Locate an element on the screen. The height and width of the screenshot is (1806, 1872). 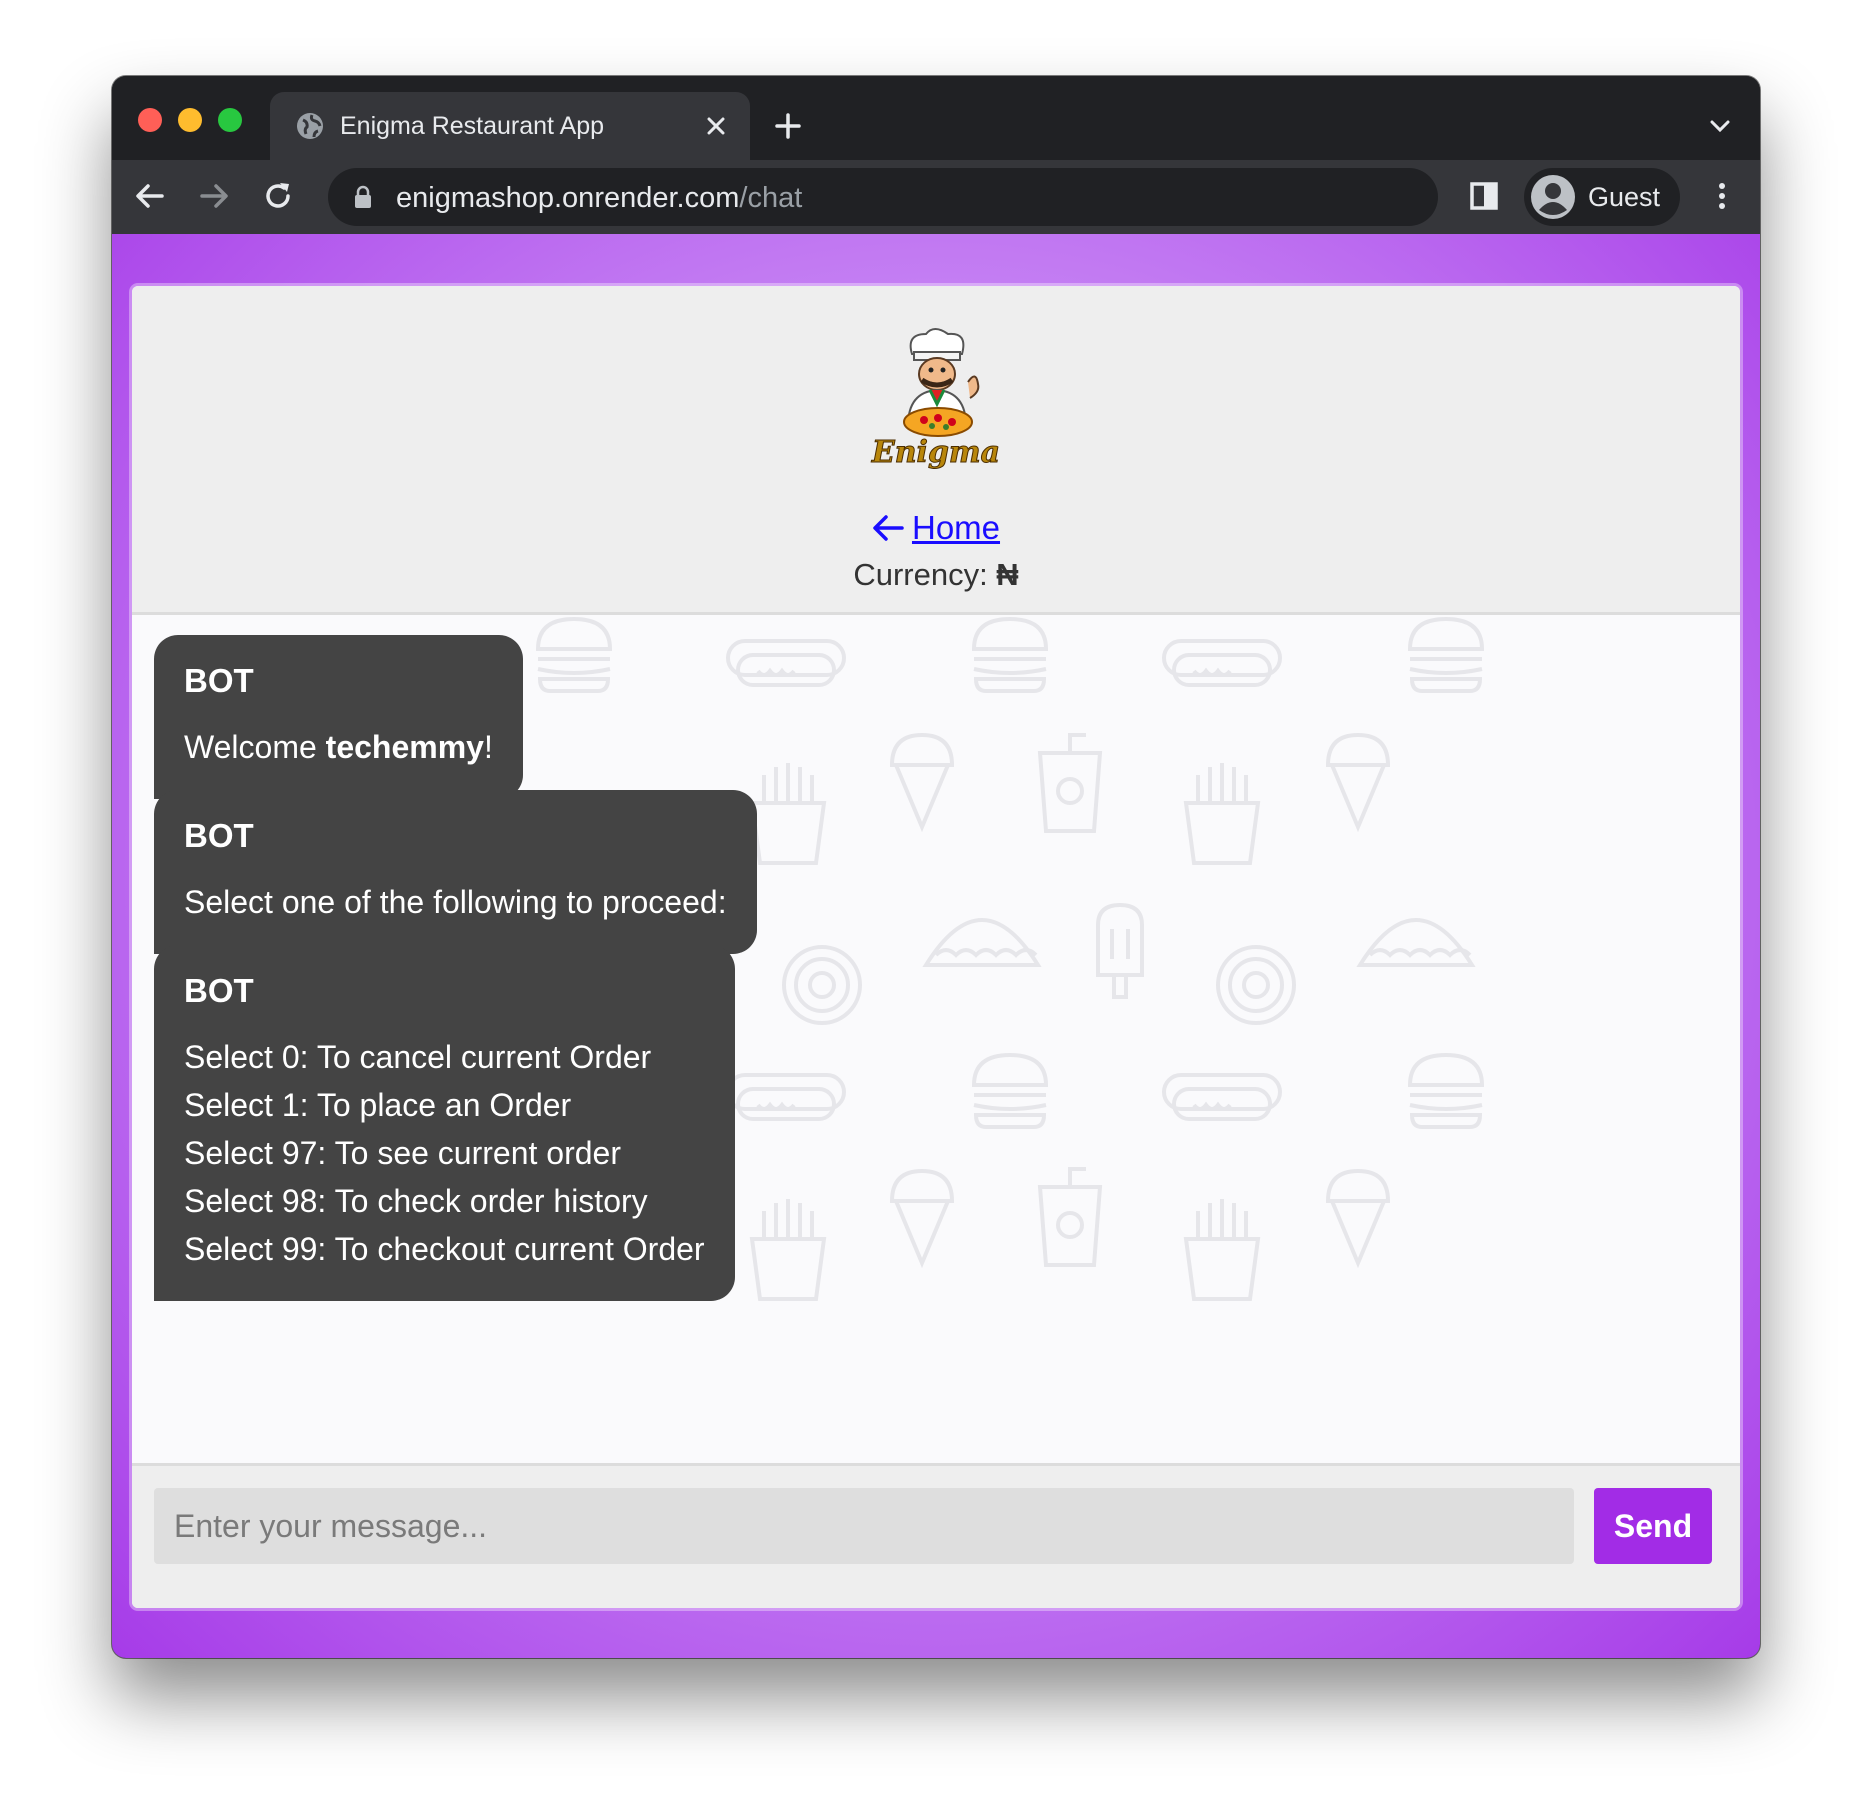
close-window-button is located at coordinates (150, 120).